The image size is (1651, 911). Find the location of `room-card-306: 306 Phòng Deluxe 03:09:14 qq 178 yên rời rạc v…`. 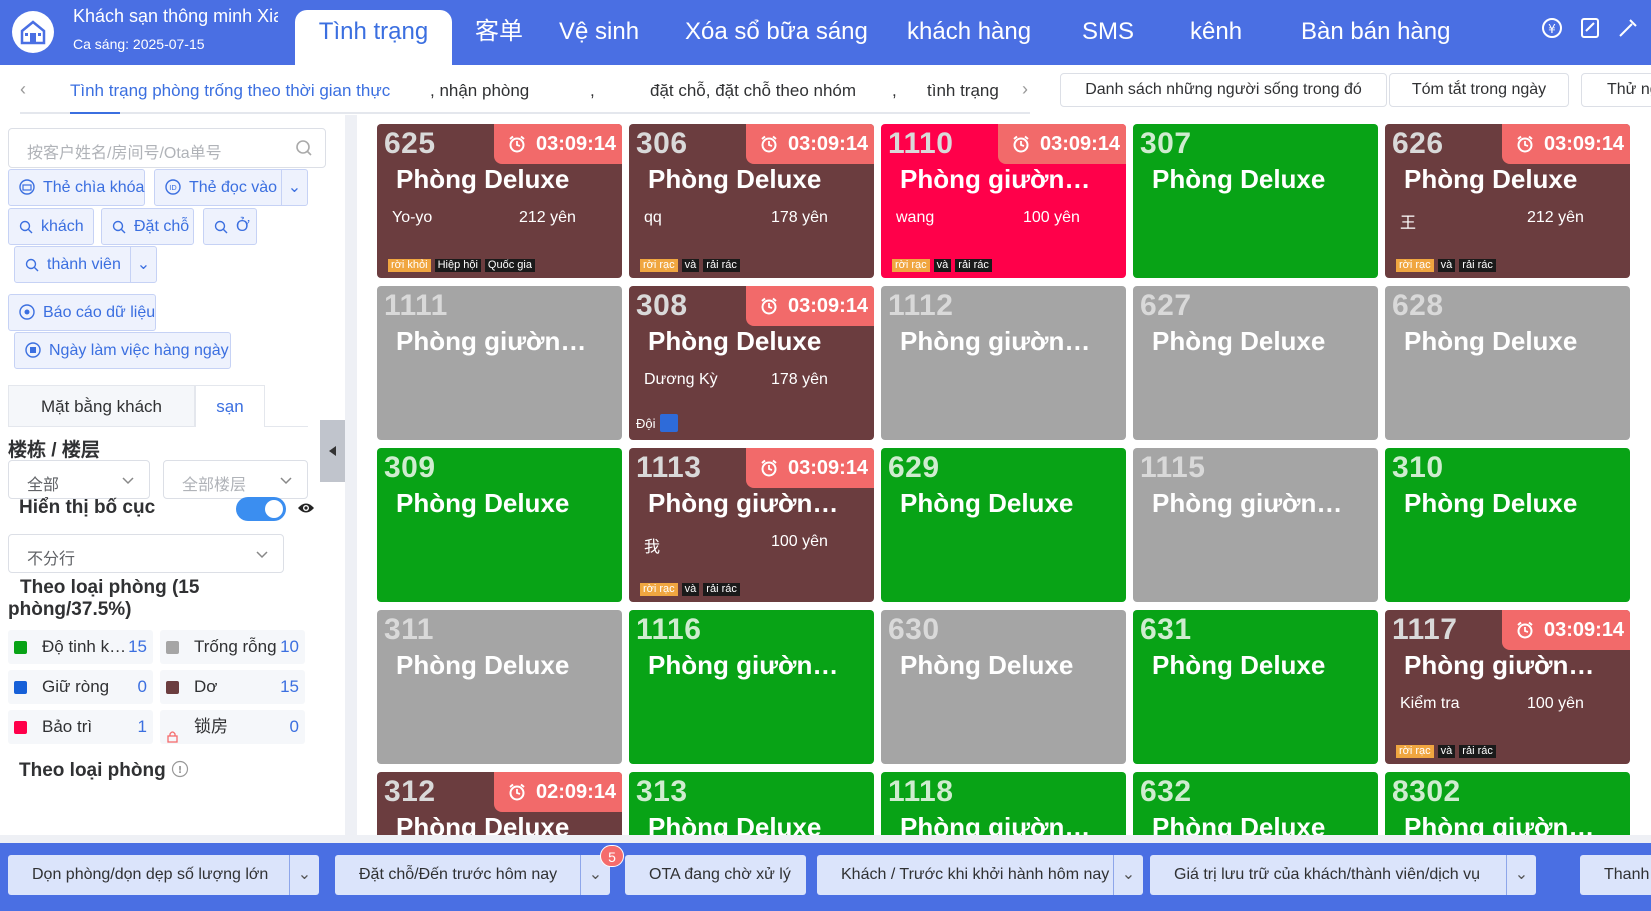

room-card-306: 306 Phòng Deluxe 03:09:14 qq 178 yên rời rạc v… is located at coordinates (751, 201).